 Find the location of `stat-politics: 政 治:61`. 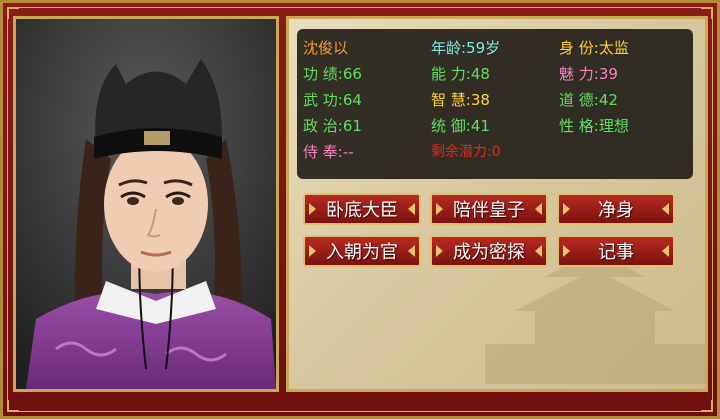

stat-politics: 政 治:61 is located at coordinates (332, 126).